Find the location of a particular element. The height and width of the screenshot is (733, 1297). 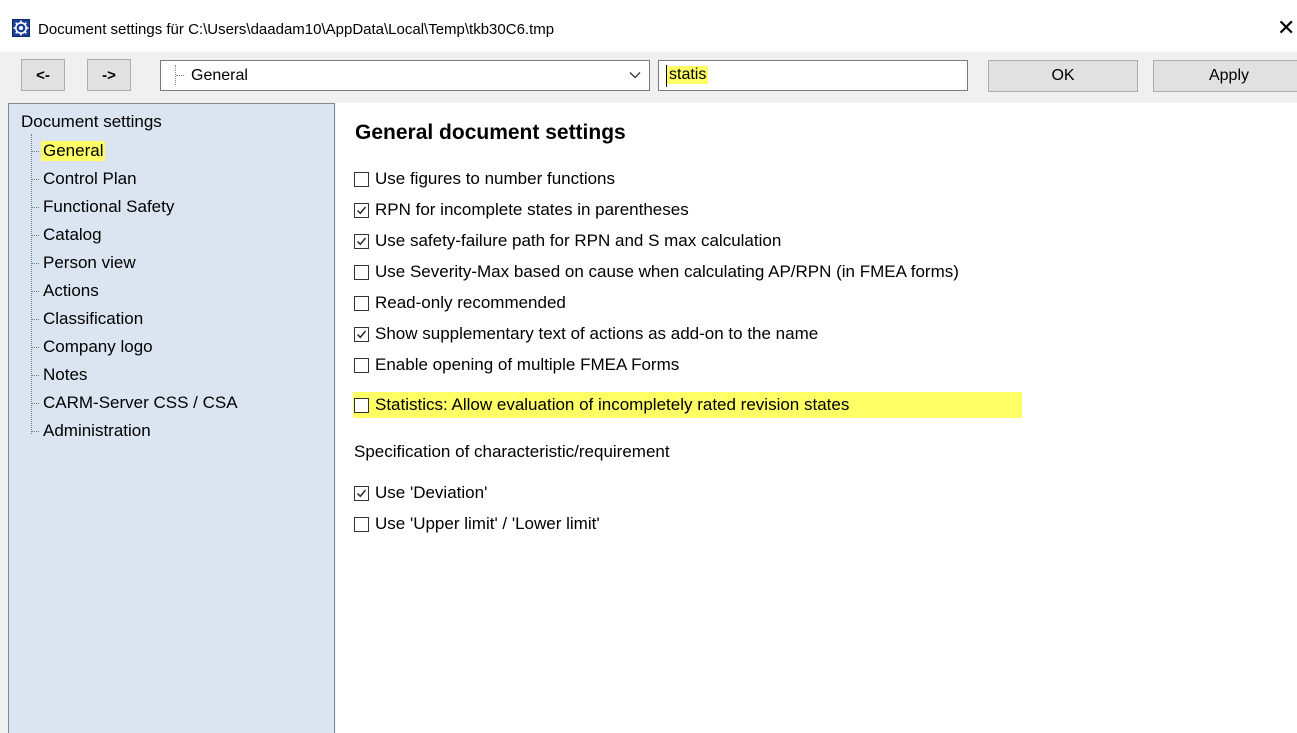

tree-item-label: Classification is located at coordinates (93, 318).